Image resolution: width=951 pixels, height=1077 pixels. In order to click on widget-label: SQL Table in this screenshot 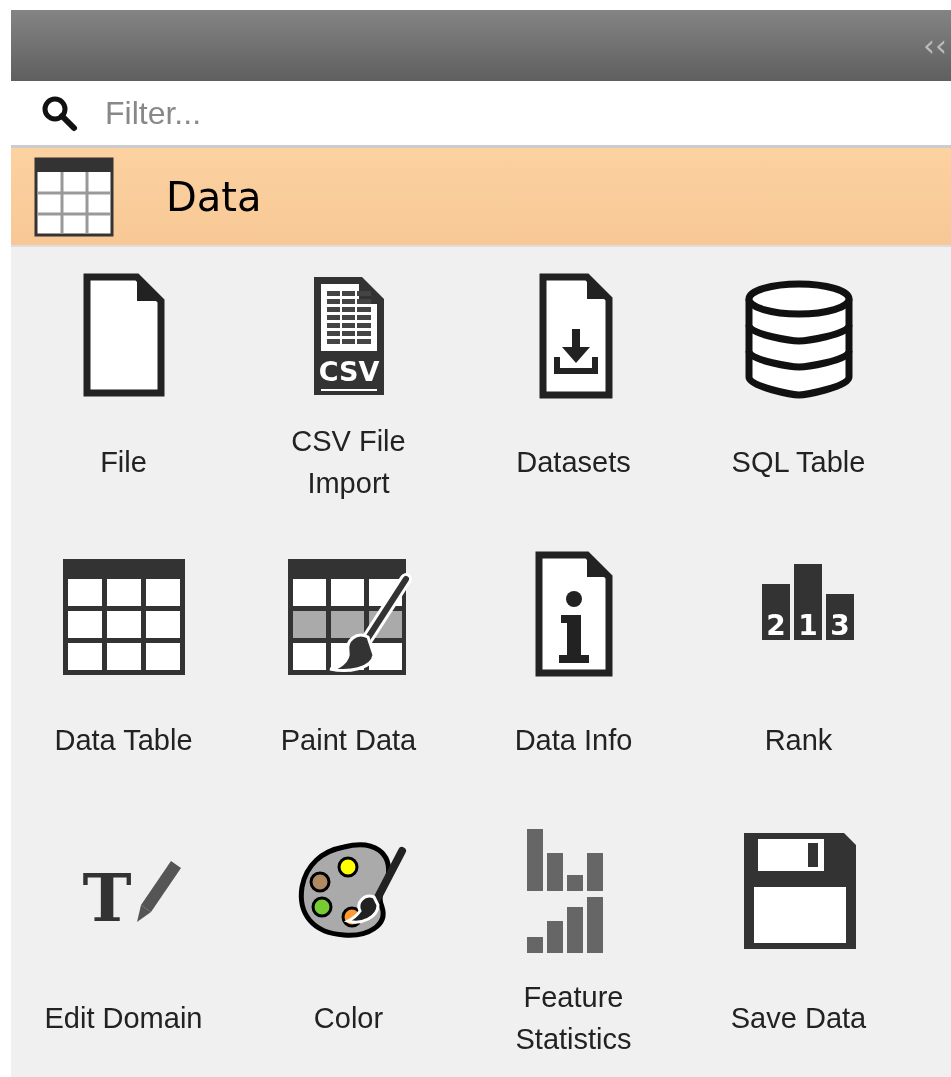, I will do `click(798, 462)`.